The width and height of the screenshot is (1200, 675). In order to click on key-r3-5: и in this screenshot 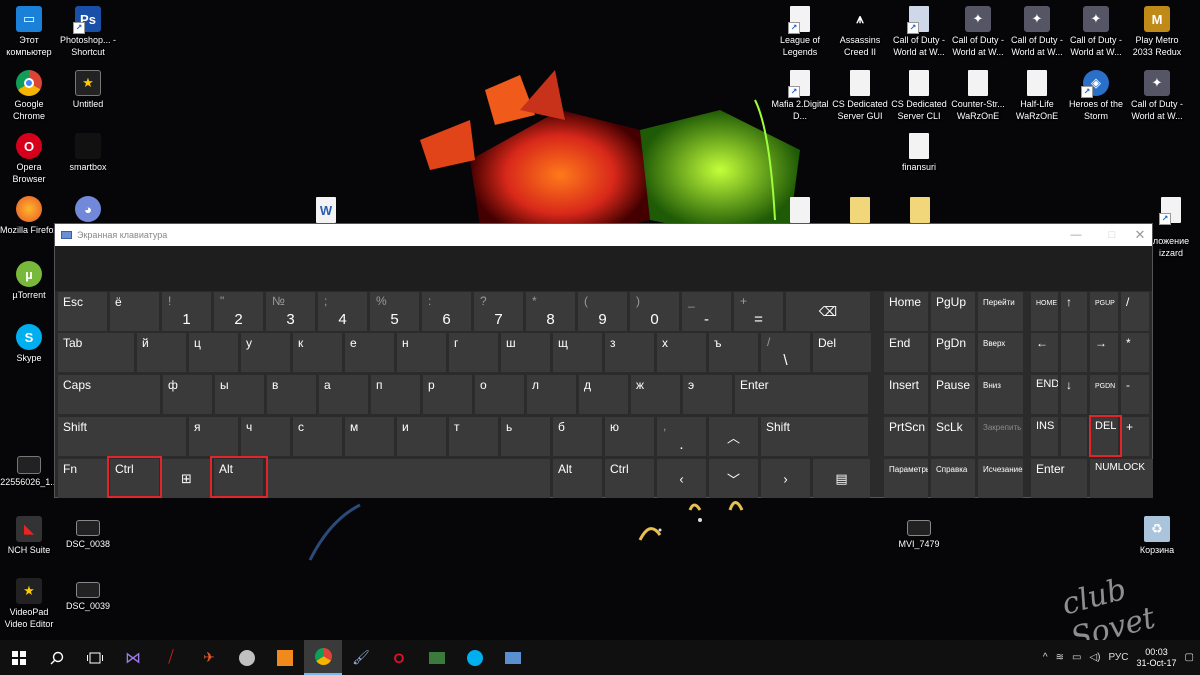, I will do `click(421, 436)`.